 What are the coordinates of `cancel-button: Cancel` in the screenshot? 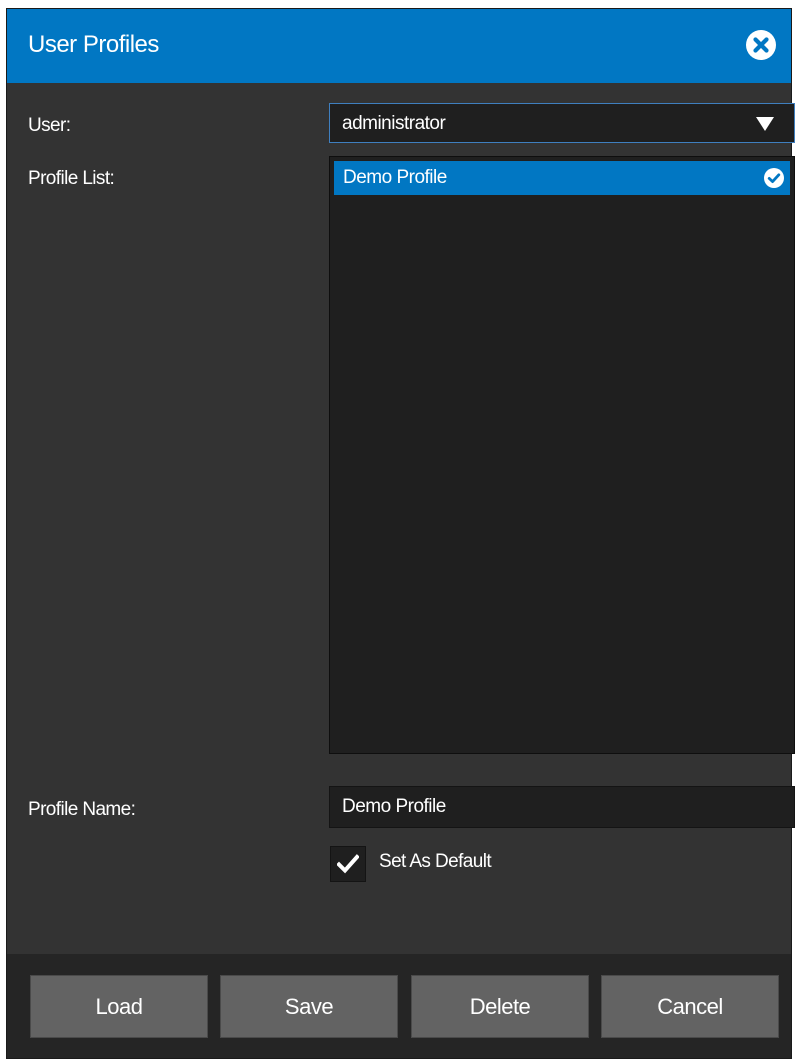 It's located at (690, 1006).